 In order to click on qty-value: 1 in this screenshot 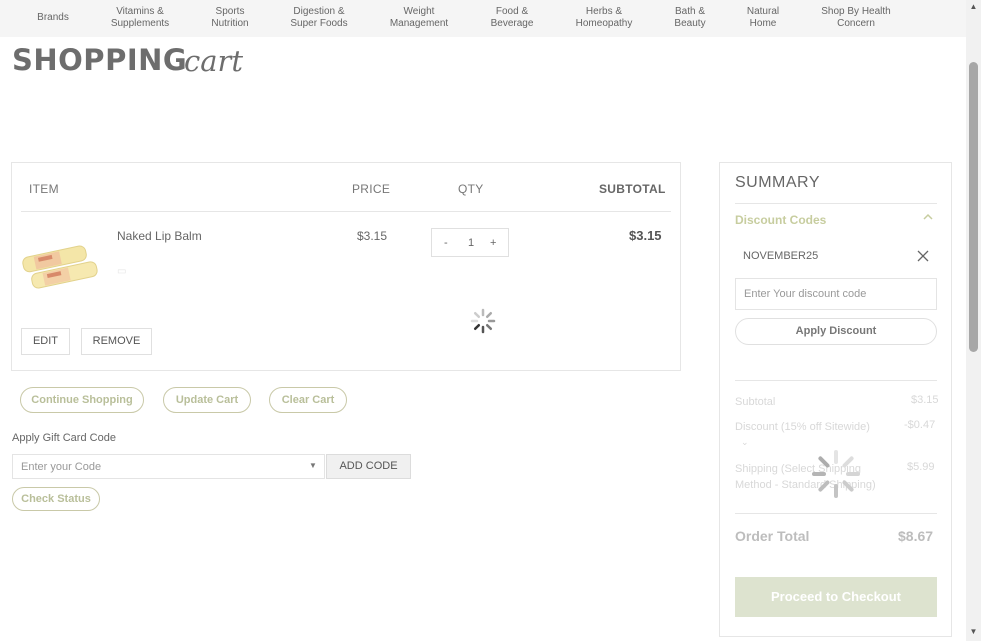, I will do `click(471, 243)`.